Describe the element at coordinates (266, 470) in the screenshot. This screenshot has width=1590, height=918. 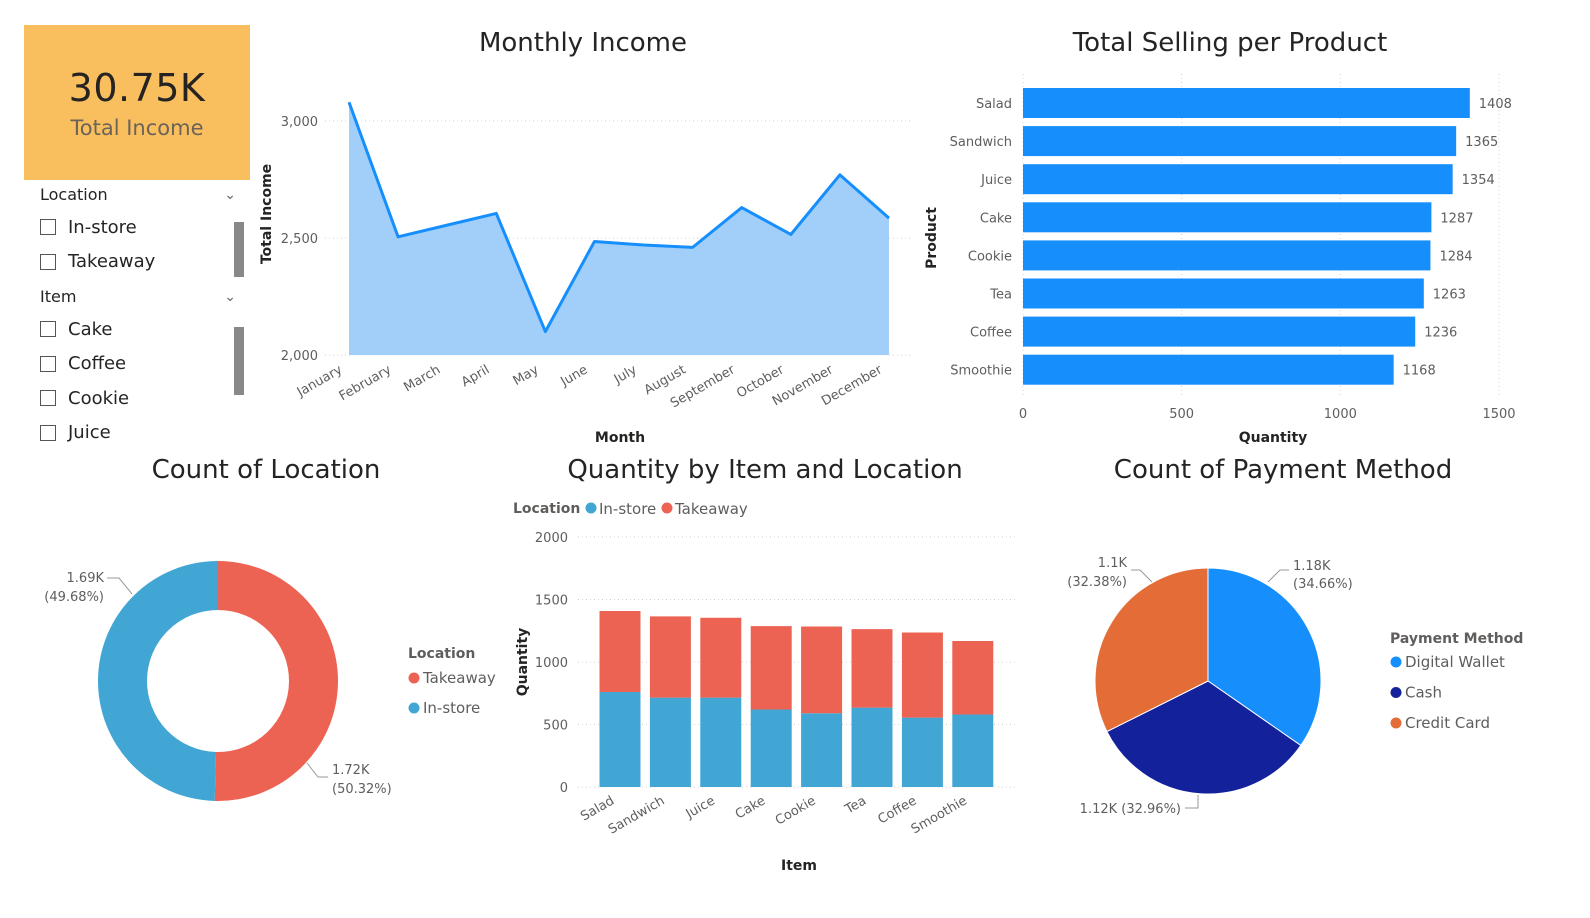
I see `chart-title: Count of Location` at that location.